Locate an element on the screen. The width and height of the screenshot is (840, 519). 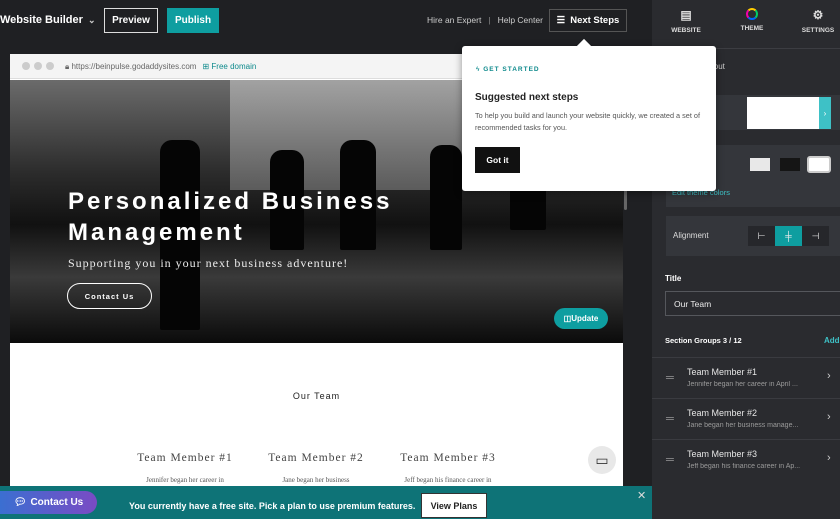
got-it-button: Got it is located at coordinates (497, 160).